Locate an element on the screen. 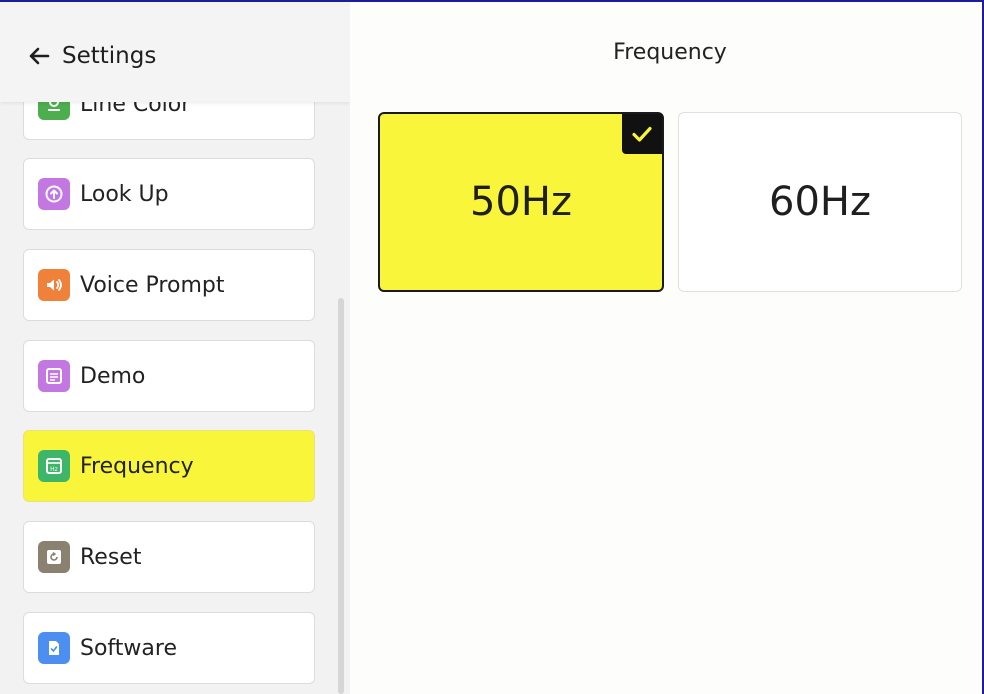  sidebar-item-label: Frequency is located at coordinates (137, 466).